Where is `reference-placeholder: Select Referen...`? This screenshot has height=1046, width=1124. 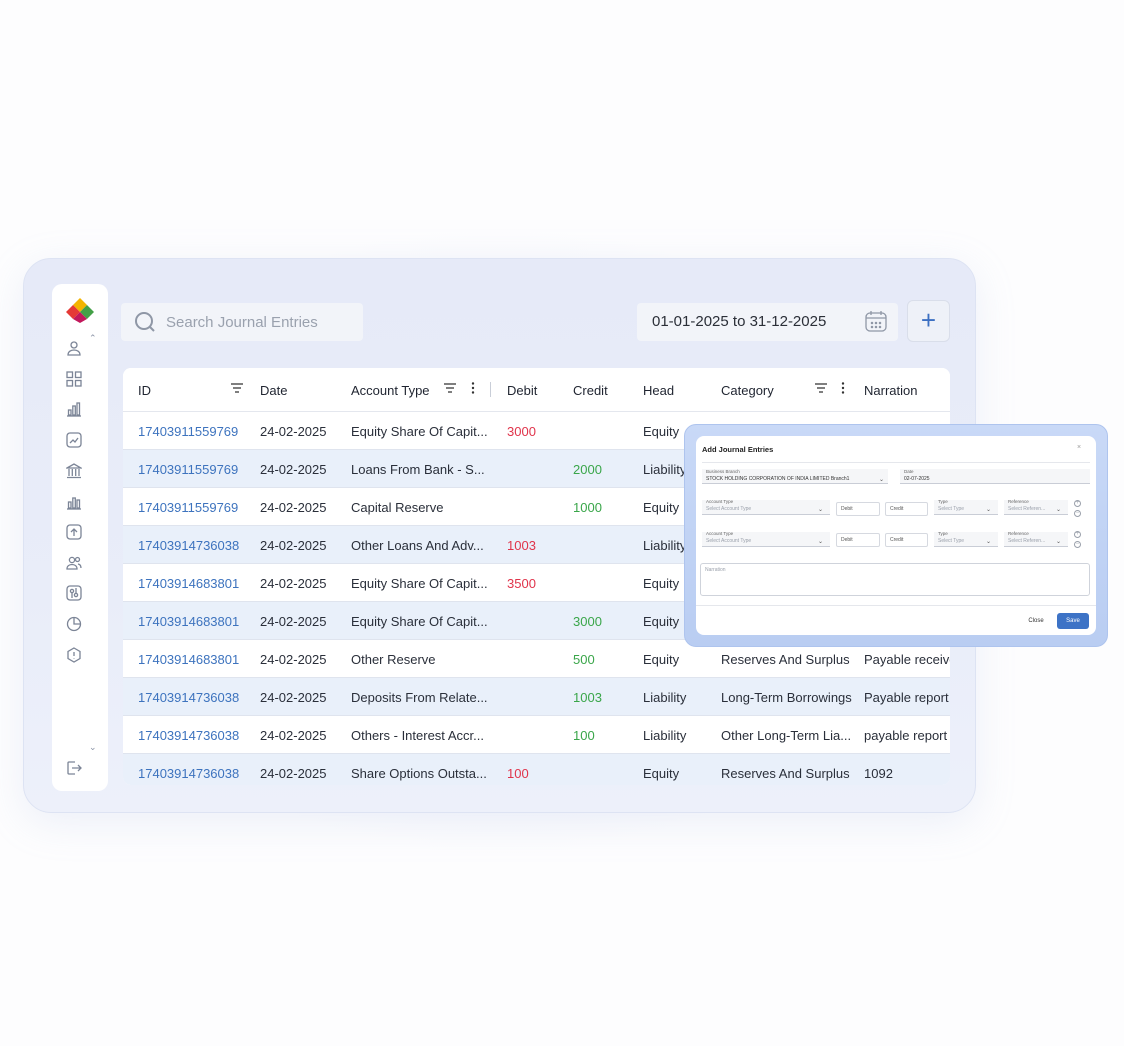 reference-placeholder: Select Referen... is located at coordinates (1027, 509).